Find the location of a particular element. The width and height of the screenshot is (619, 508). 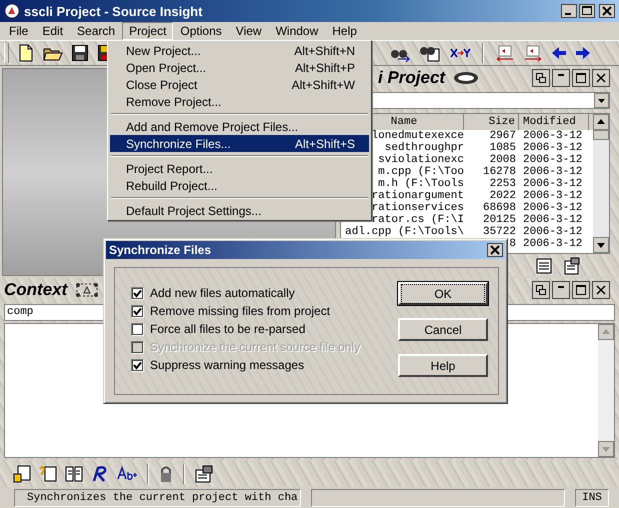

back-arrow-icon is located at coordinates (559, 53).